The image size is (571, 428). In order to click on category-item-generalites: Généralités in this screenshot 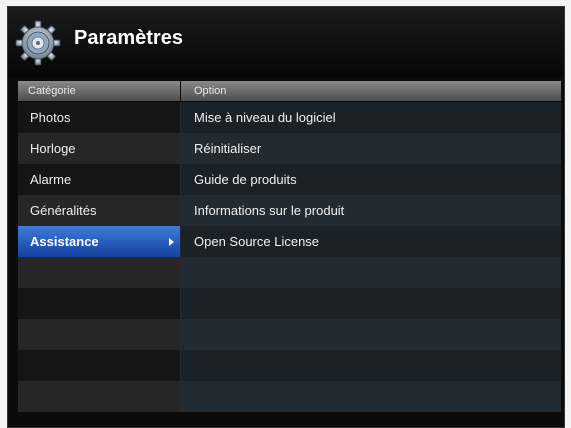, I will do `click(99, 210)`.